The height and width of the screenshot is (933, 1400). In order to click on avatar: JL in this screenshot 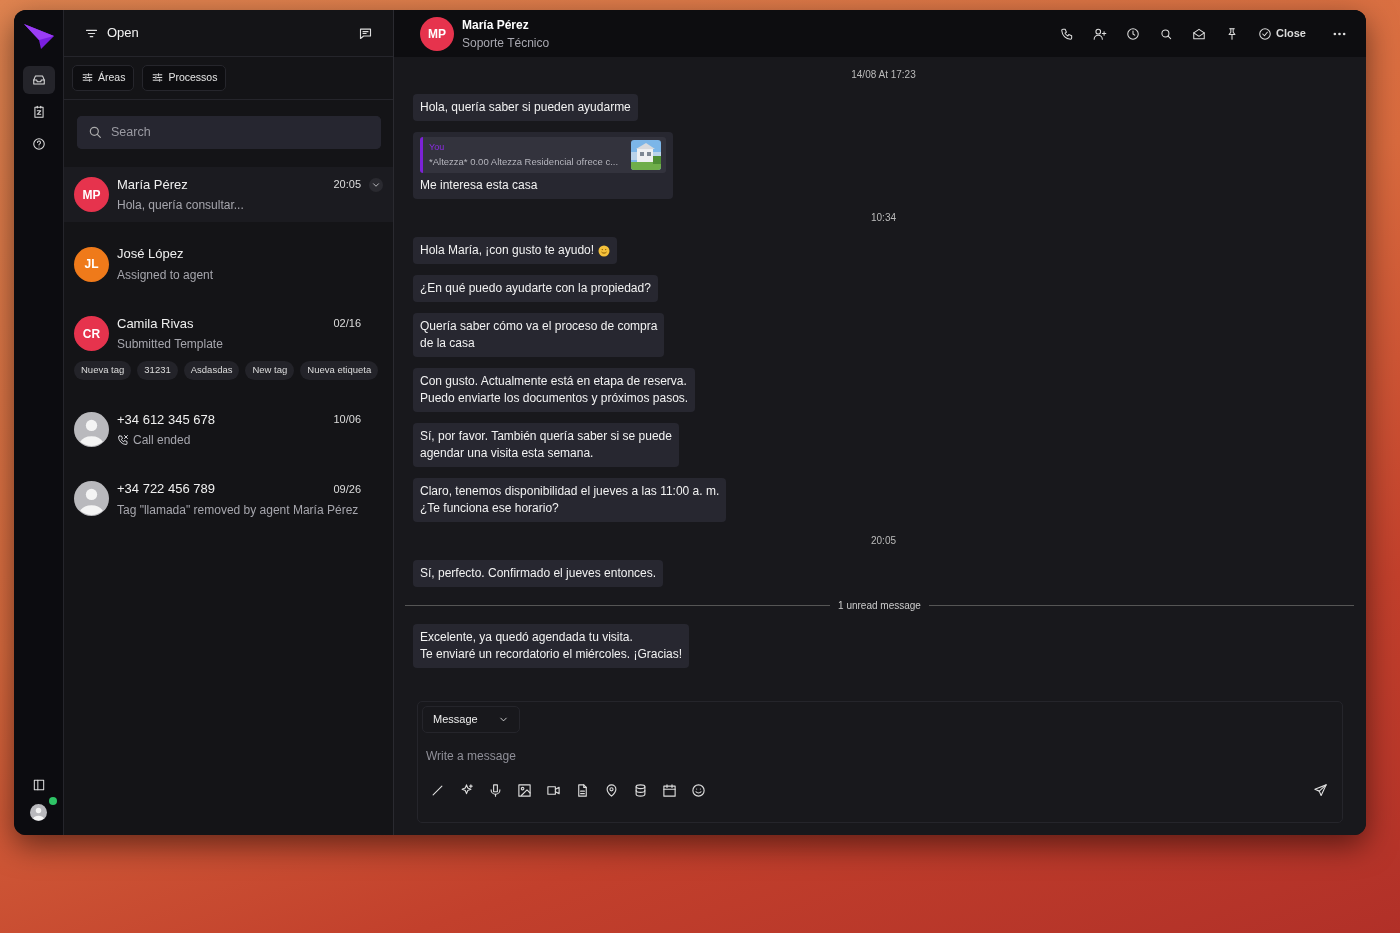, I will do `click(91, 264)`.